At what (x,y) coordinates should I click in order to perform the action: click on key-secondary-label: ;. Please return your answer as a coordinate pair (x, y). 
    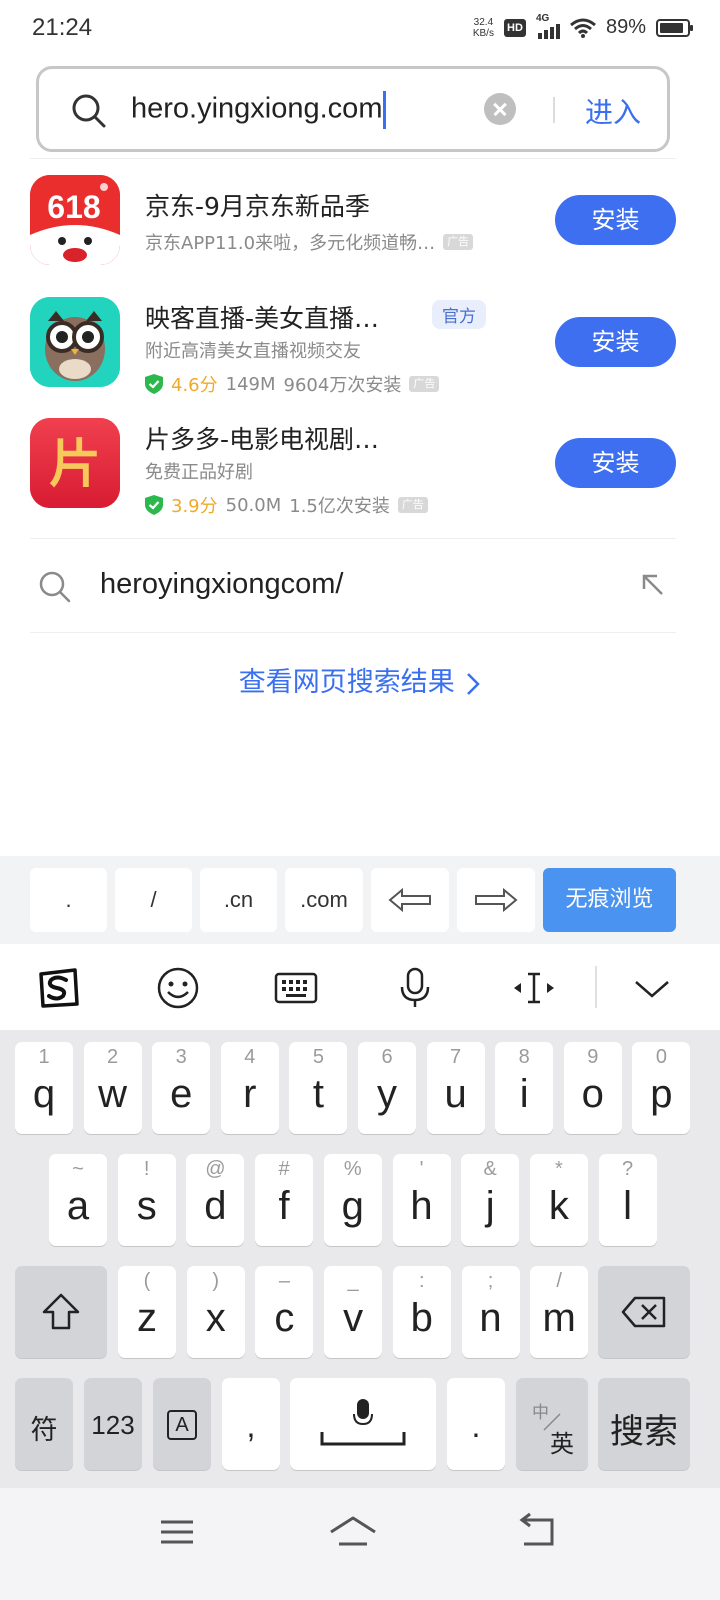
    Looking at the image, I should click on (490, 1281).